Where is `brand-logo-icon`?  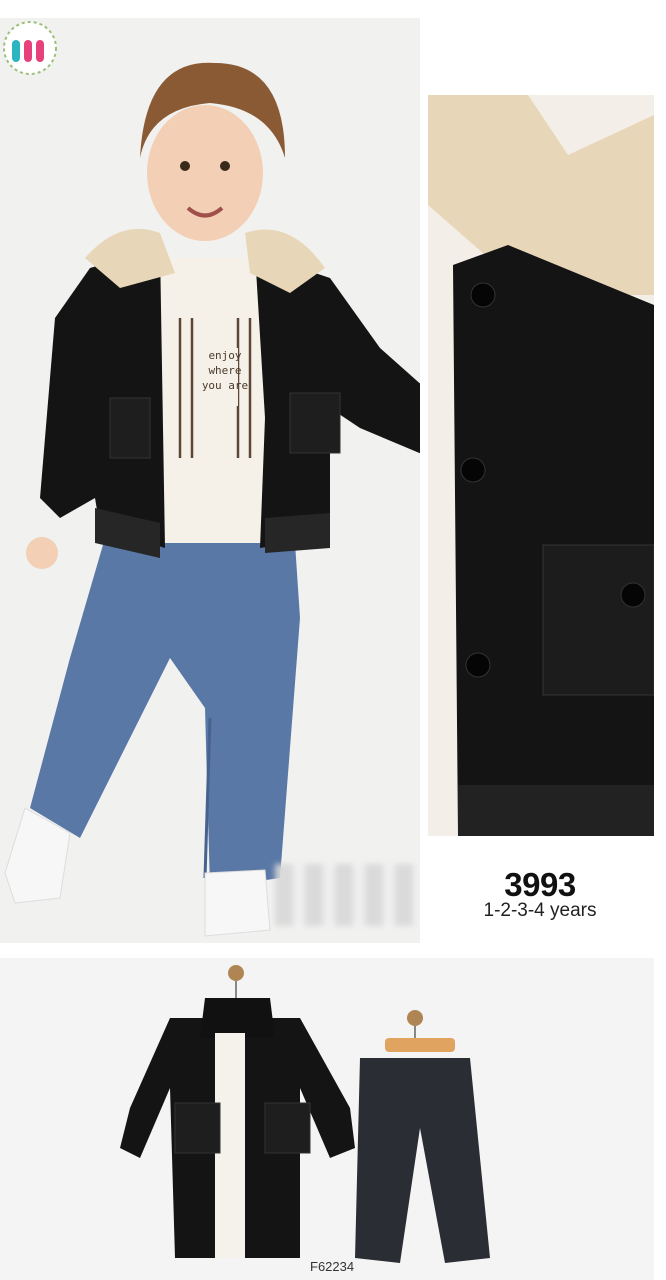 brand-logo-icon is located at coordinates (30, 48).